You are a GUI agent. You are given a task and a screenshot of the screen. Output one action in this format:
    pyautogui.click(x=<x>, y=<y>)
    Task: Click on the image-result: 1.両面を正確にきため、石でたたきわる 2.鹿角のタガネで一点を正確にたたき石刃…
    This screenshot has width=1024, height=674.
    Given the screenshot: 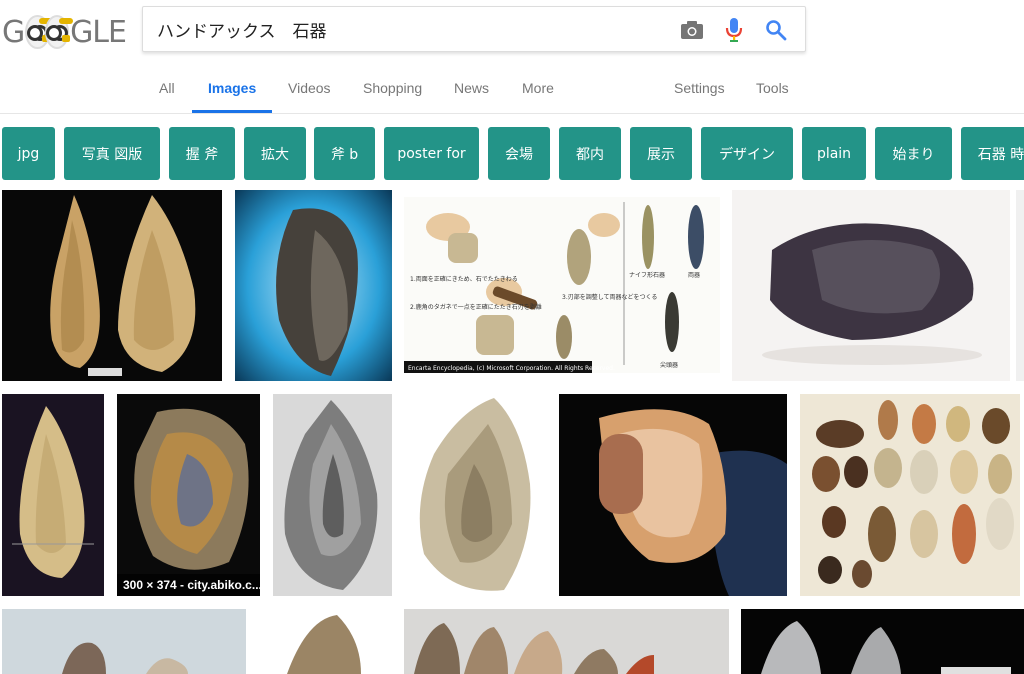 What is the action you would take?
    pyautogui.click(x=562, y=285)
    